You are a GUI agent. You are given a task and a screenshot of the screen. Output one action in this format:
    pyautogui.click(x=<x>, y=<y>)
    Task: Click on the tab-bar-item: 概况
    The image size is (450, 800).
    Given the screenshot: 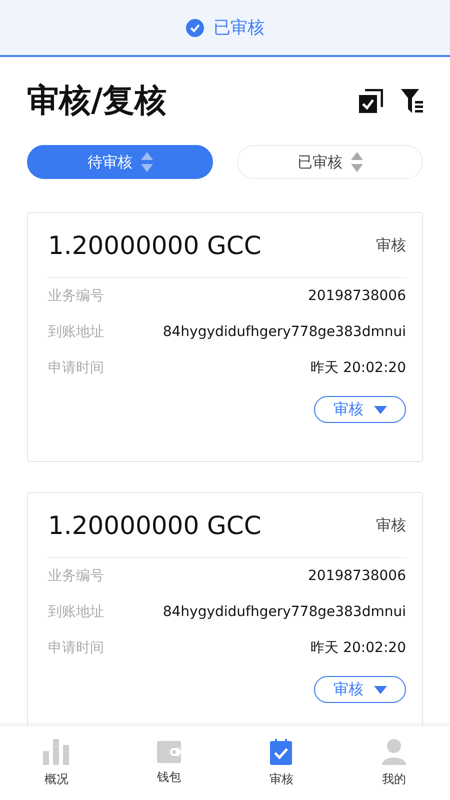 What is the action you would take?
    pyautogui.click(x=56, y=763)
    